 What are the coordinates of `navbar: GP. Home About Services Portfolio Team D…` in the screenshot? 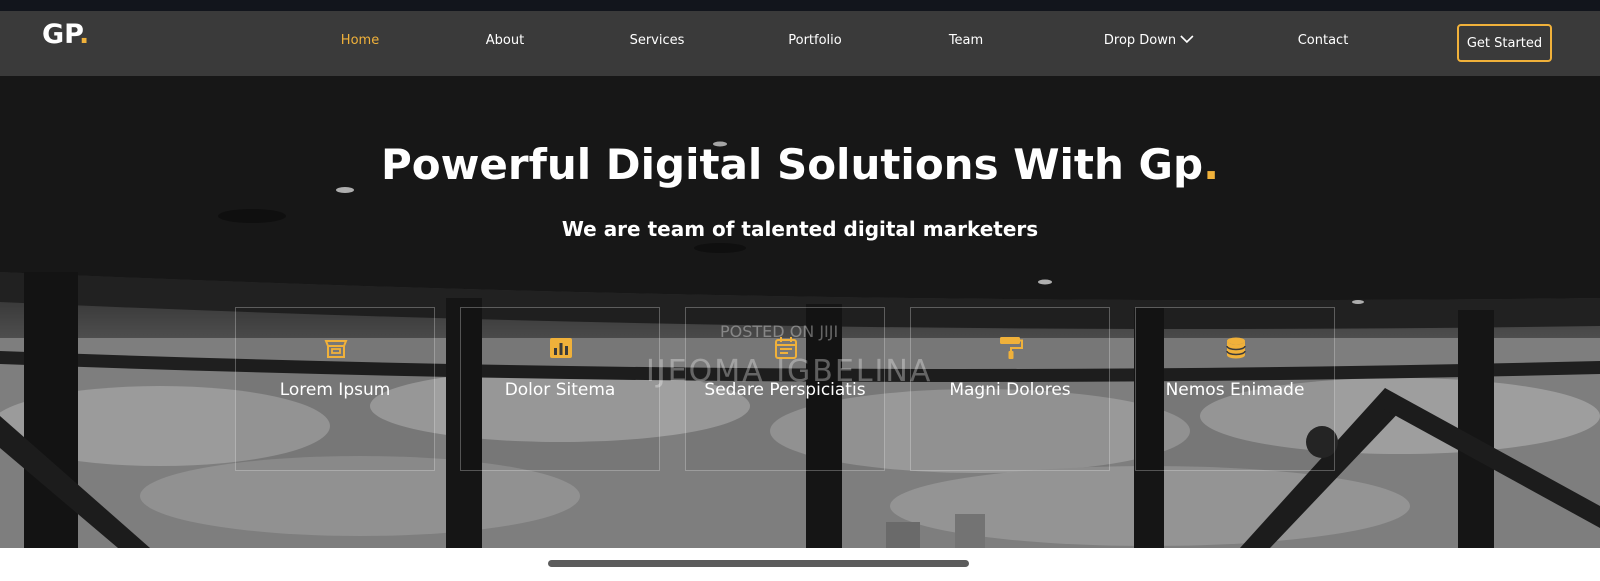 It's located at (800, 43).